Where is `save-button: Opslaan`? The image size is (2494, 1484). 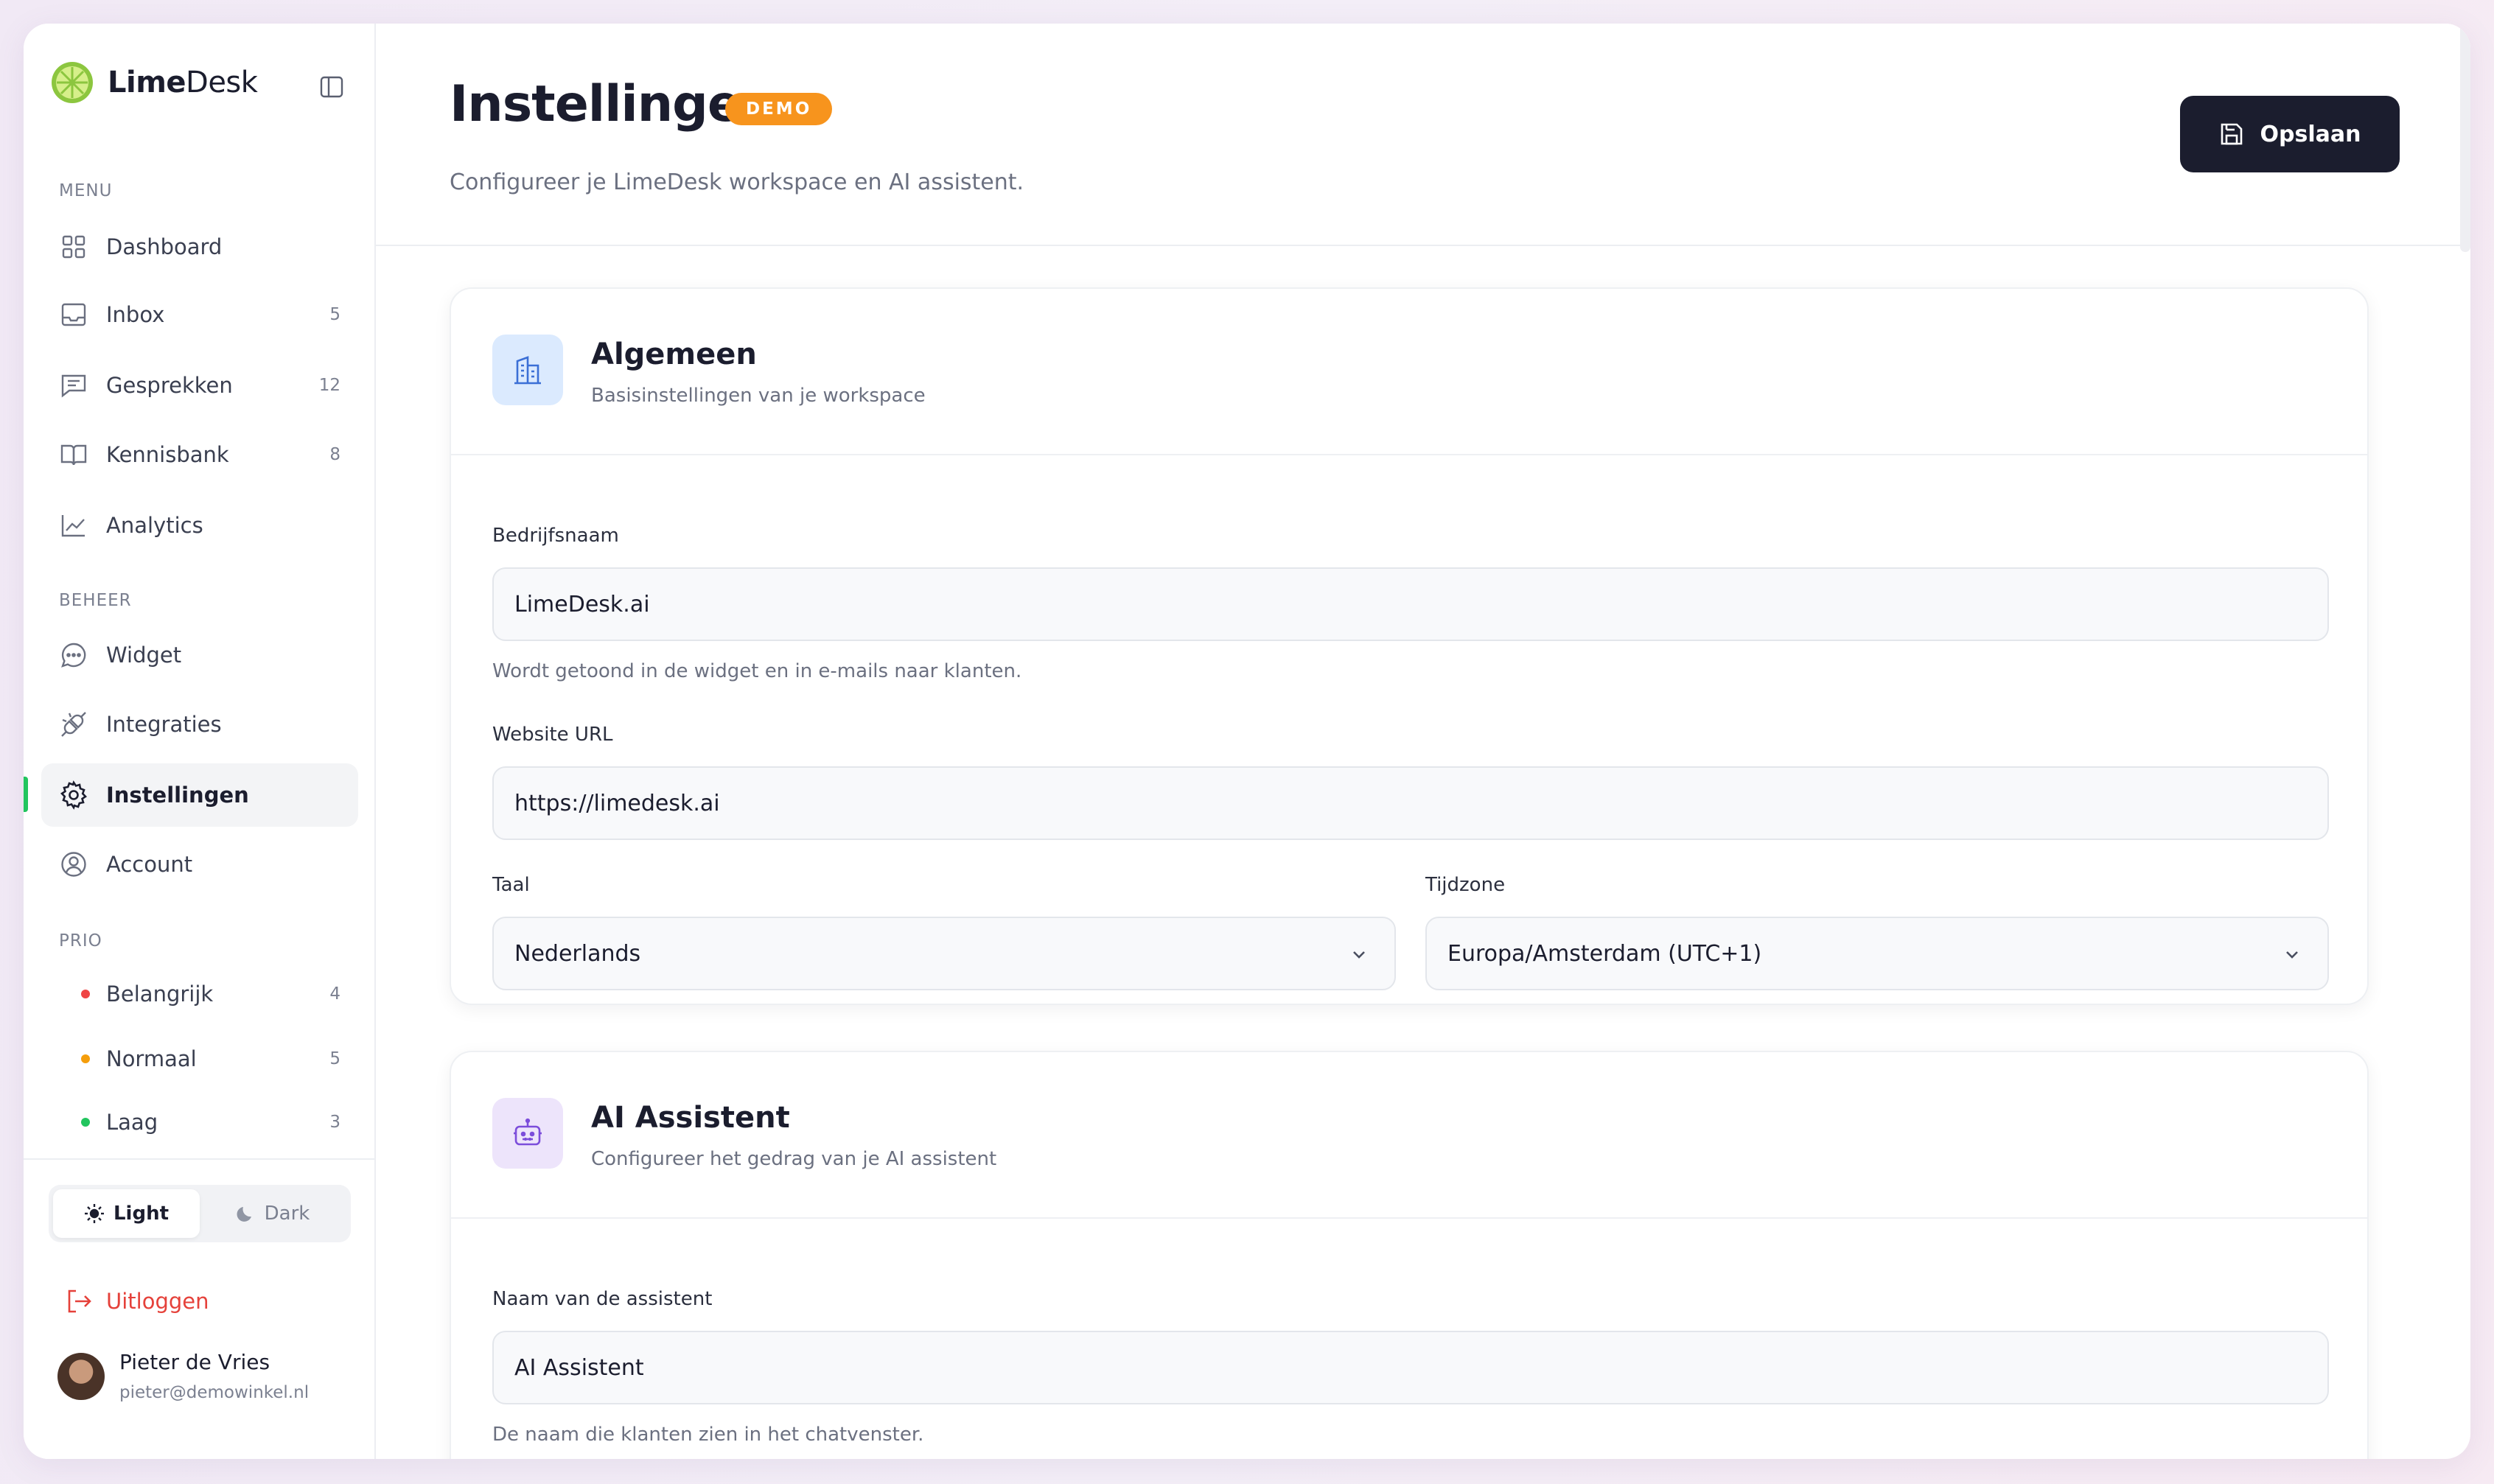 save-button: Opslaan is located at coordinates (2290, 134).